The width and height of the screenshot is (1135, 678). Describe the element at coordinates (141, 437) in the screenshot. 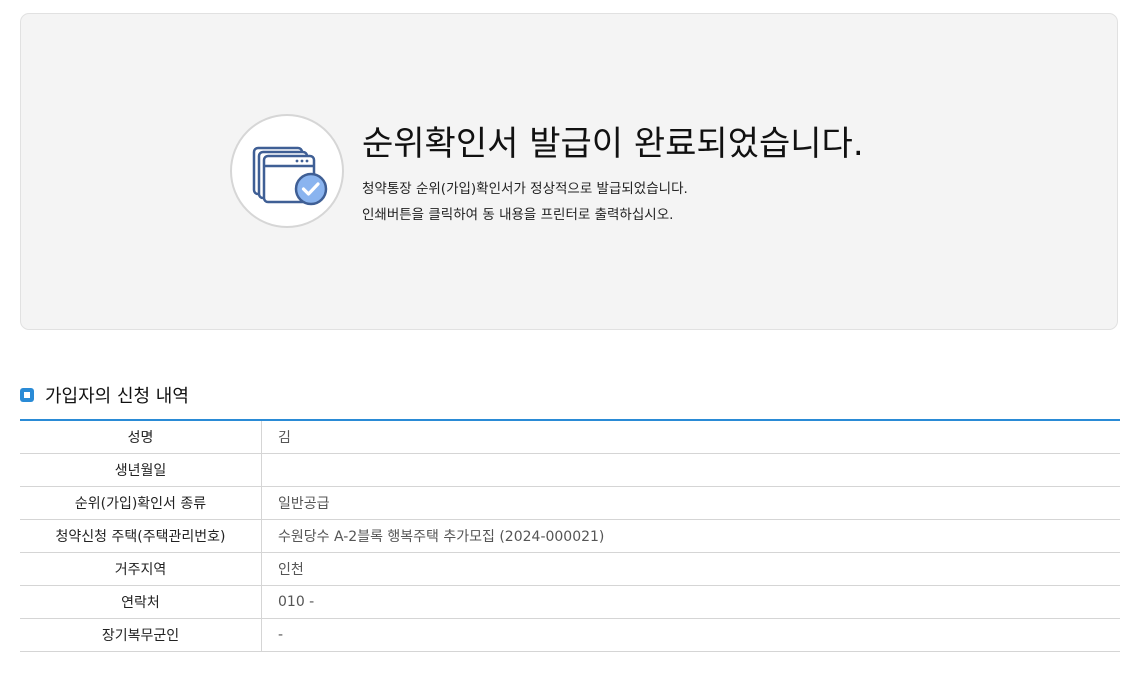

I see `row-label-name: 성명` at that location.